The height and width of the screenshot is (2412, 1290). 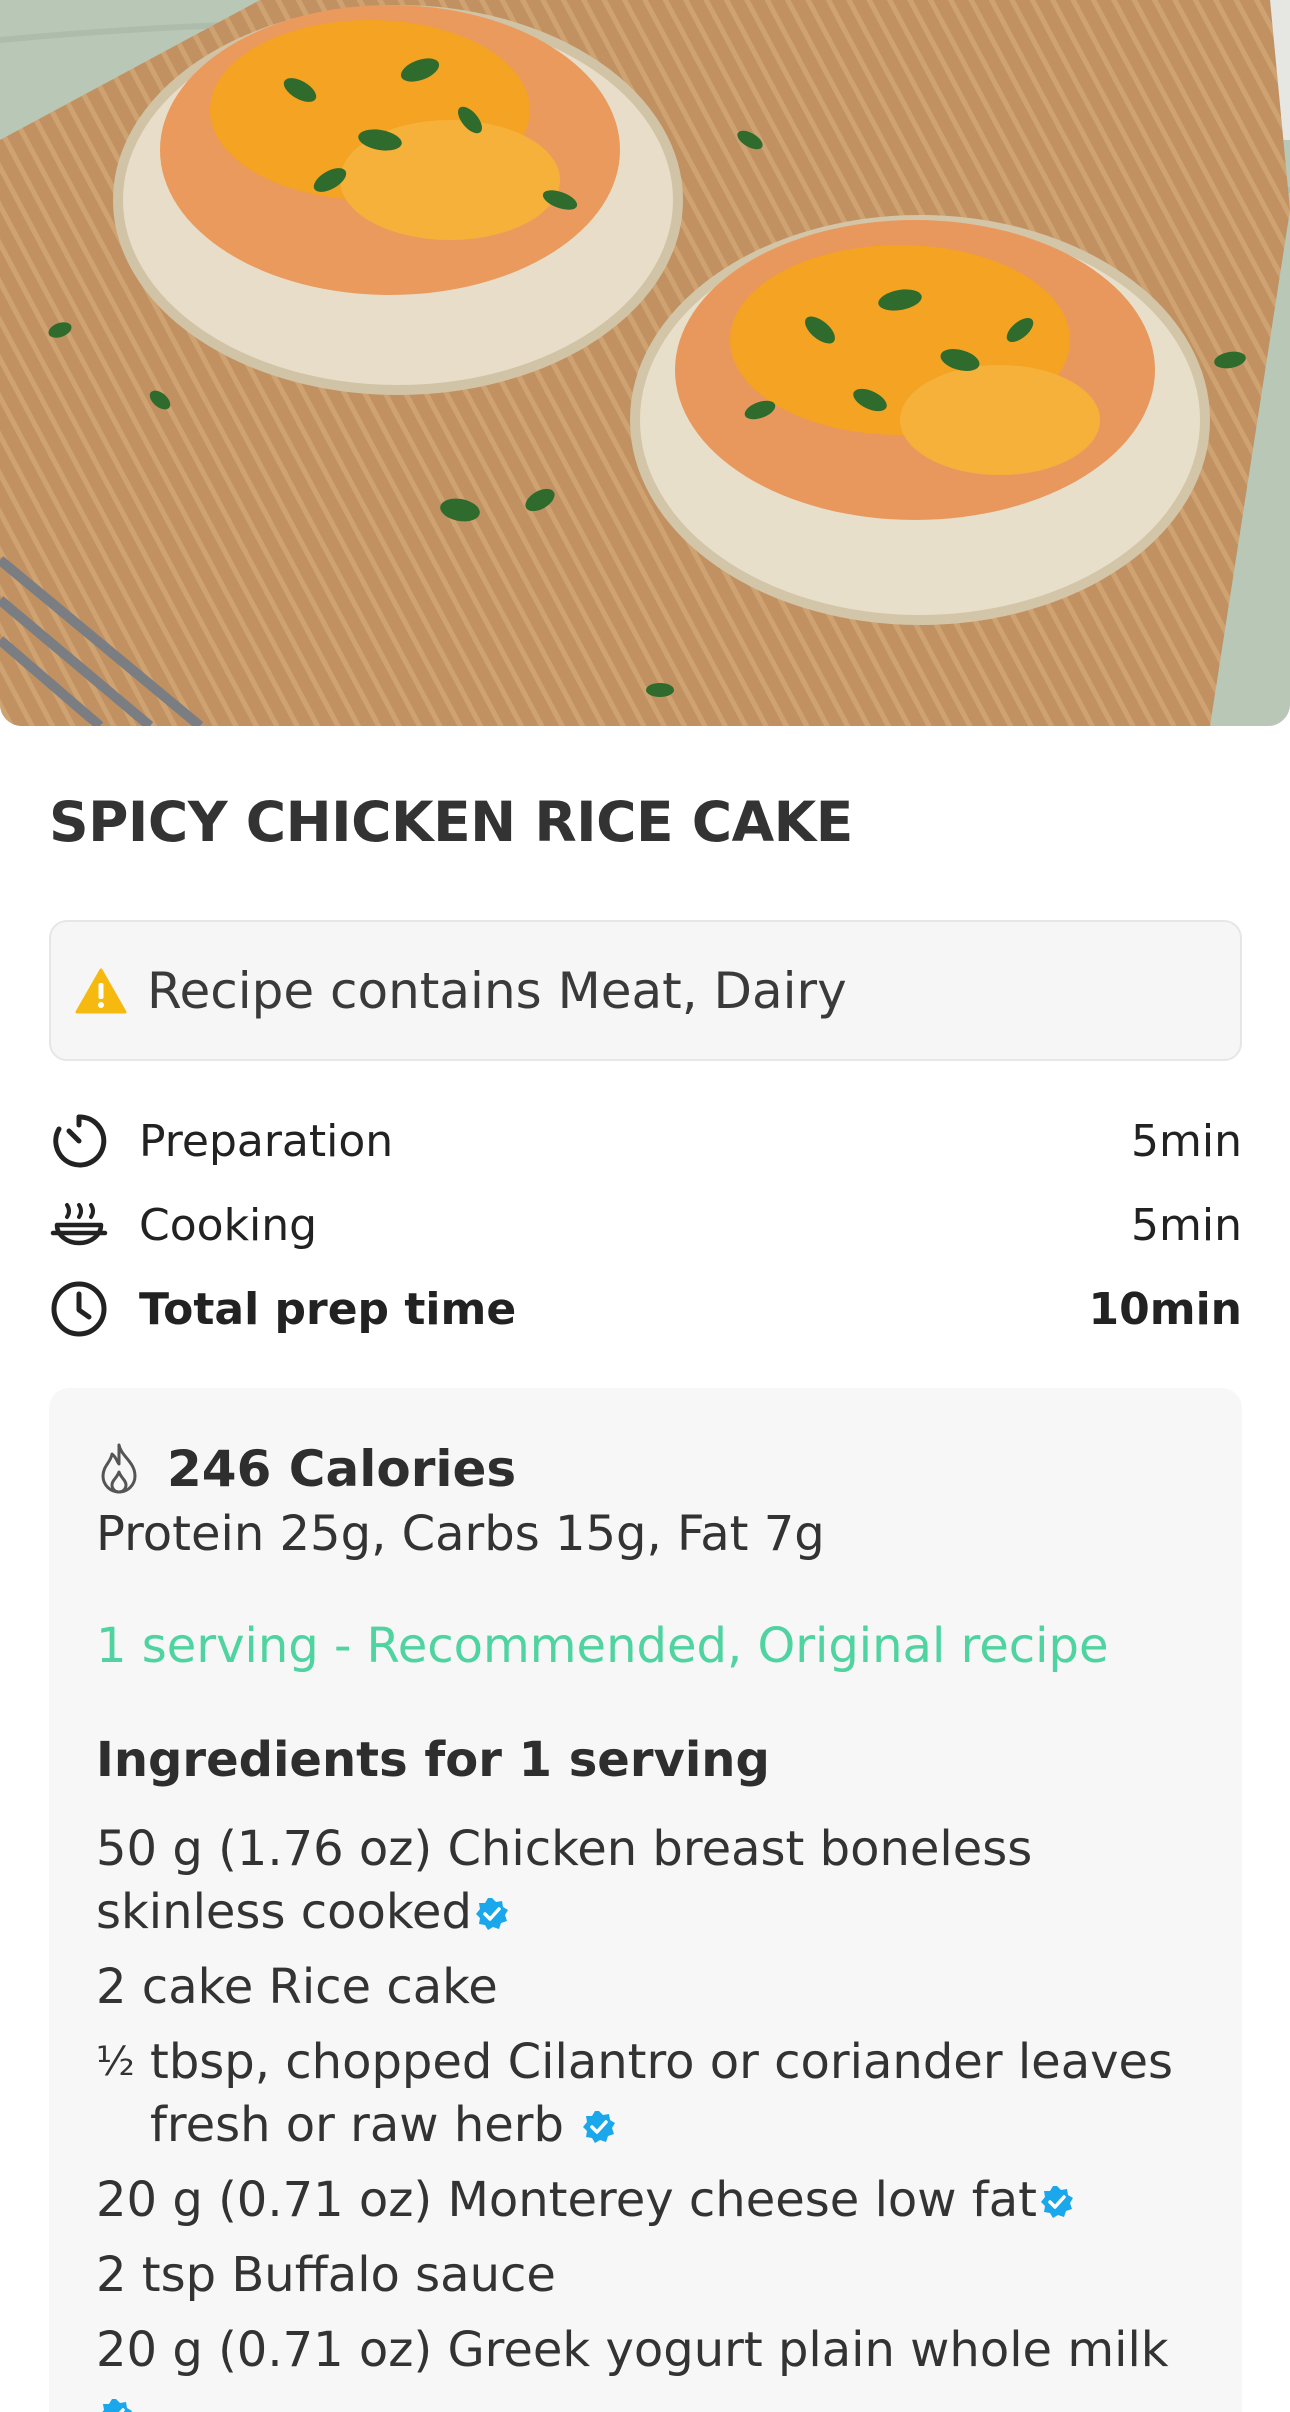 What do you see at coordinates (645, 1141) in the screenshot?
I see `preparation-time-row: Preparation 5min` at bounding box center [645, 1141].